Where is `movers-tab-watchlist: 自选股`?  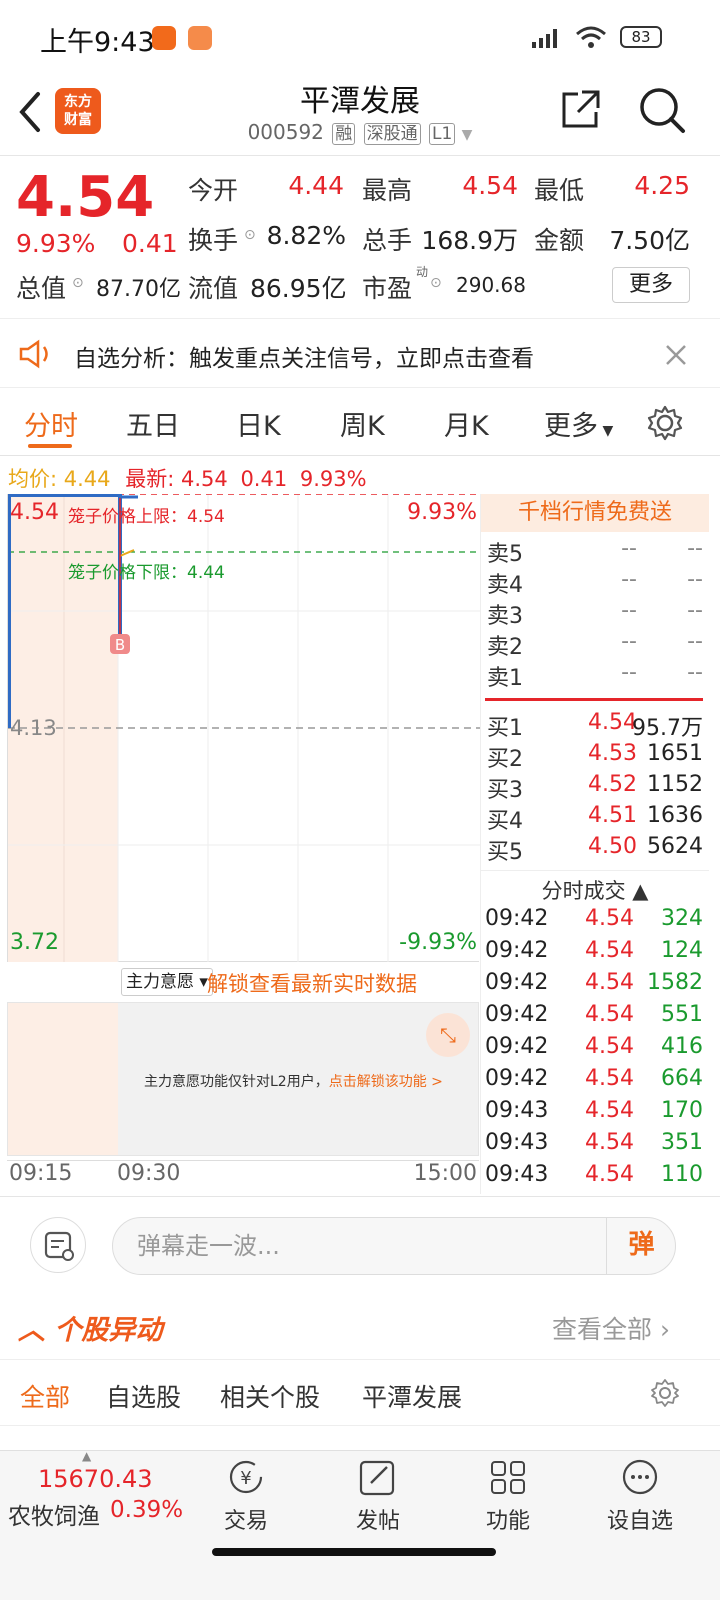
movers-tab-watchlist: 自选股 is located at coordinates (143, 1396).